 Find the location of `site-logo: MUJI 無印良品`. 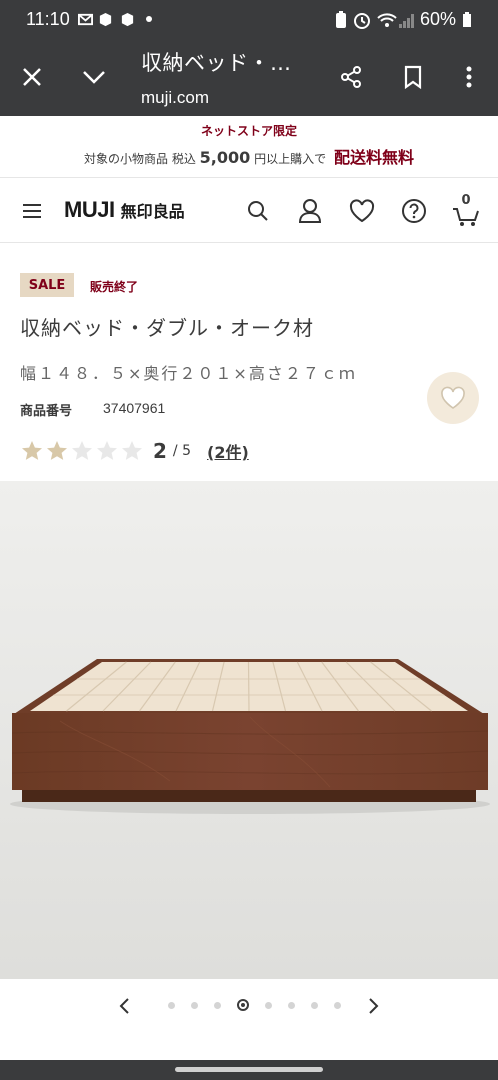

site-logo: MUJI 無印良品 is located at coordinates (124, 210).